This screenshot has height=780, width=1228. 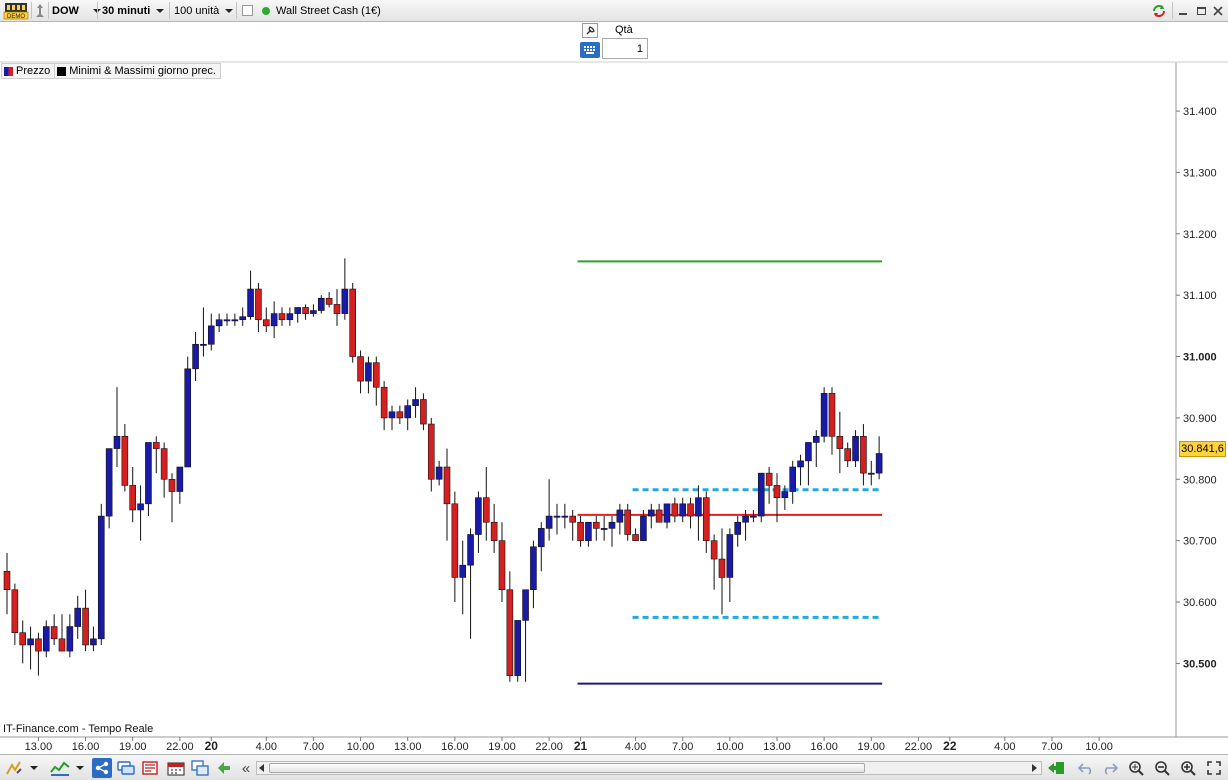 I want to click on scroll-left-fast-icon: «, so click(x=246, y=768).